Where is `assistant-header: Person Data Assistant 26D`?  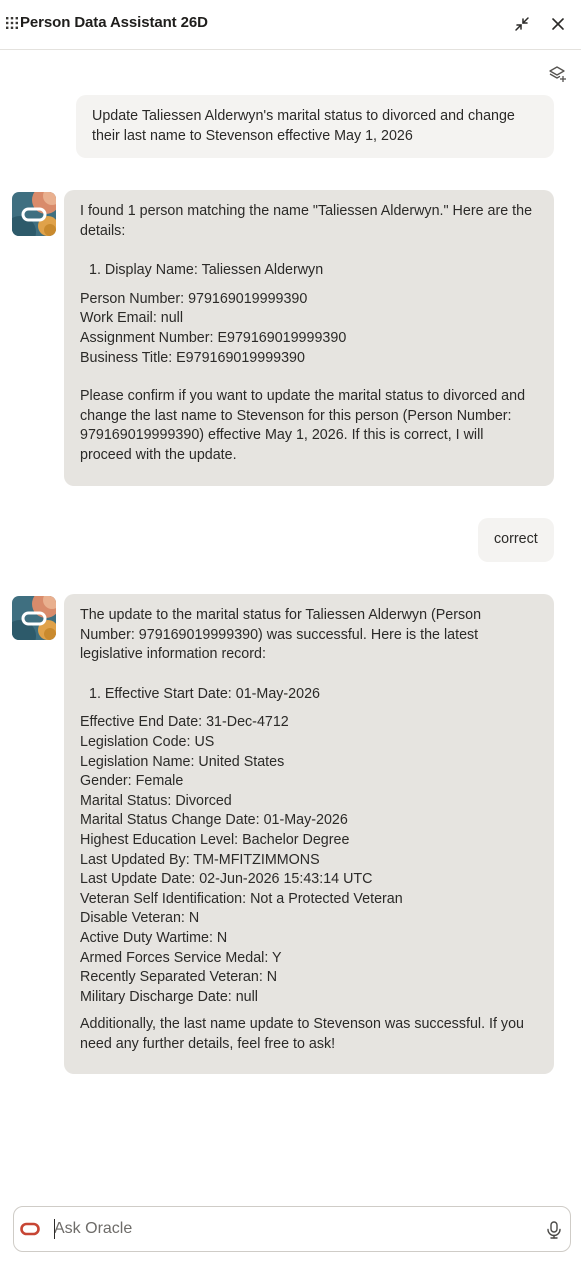
assistant-header: Person Data Assistant 26D is located at coordinates (290, 25).